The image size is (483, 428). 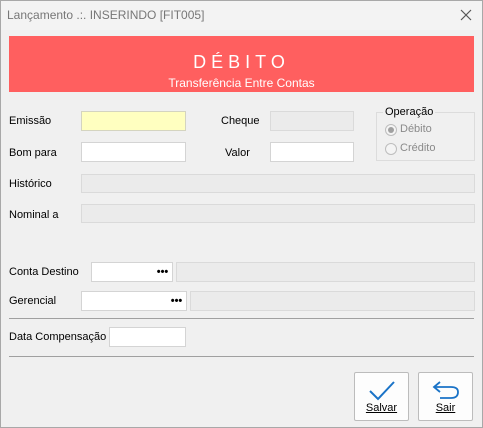 I want to click on bom-para-field, so click(x=133, y=152).